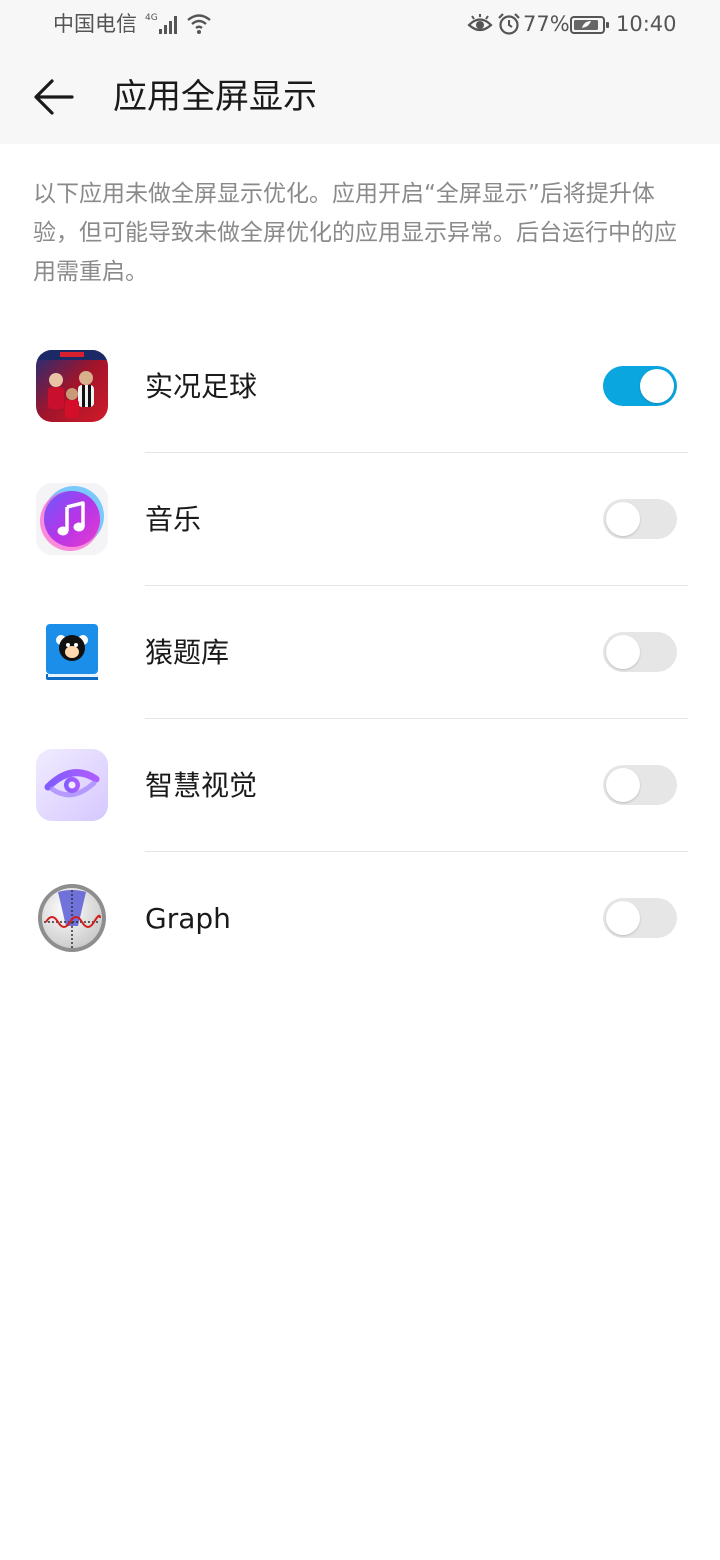 The height and width of the screenshot is (1560, 720). I want to click on signal-icon: 4G, so click(161, 23).